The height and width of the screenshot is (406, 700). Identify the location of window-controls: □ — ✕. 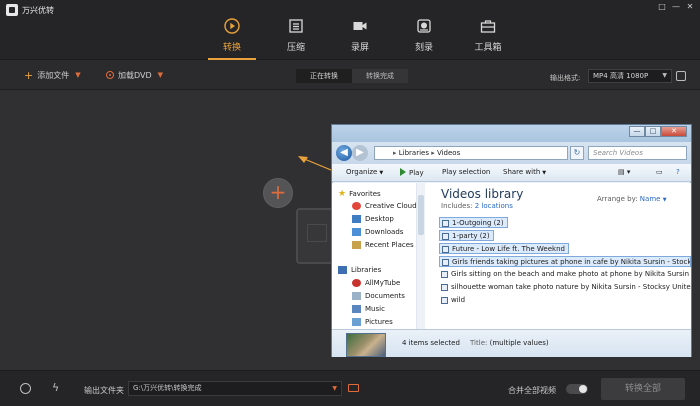
(676, 7).